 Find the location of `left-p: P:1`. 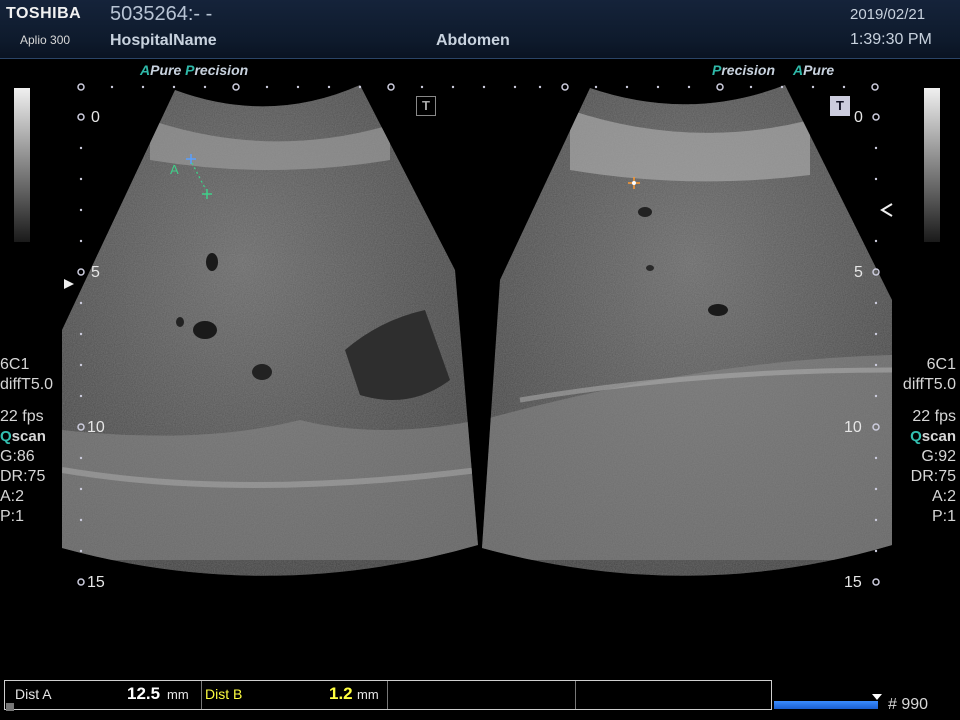

left-p: P:1 is located at coordinates (12, 516).